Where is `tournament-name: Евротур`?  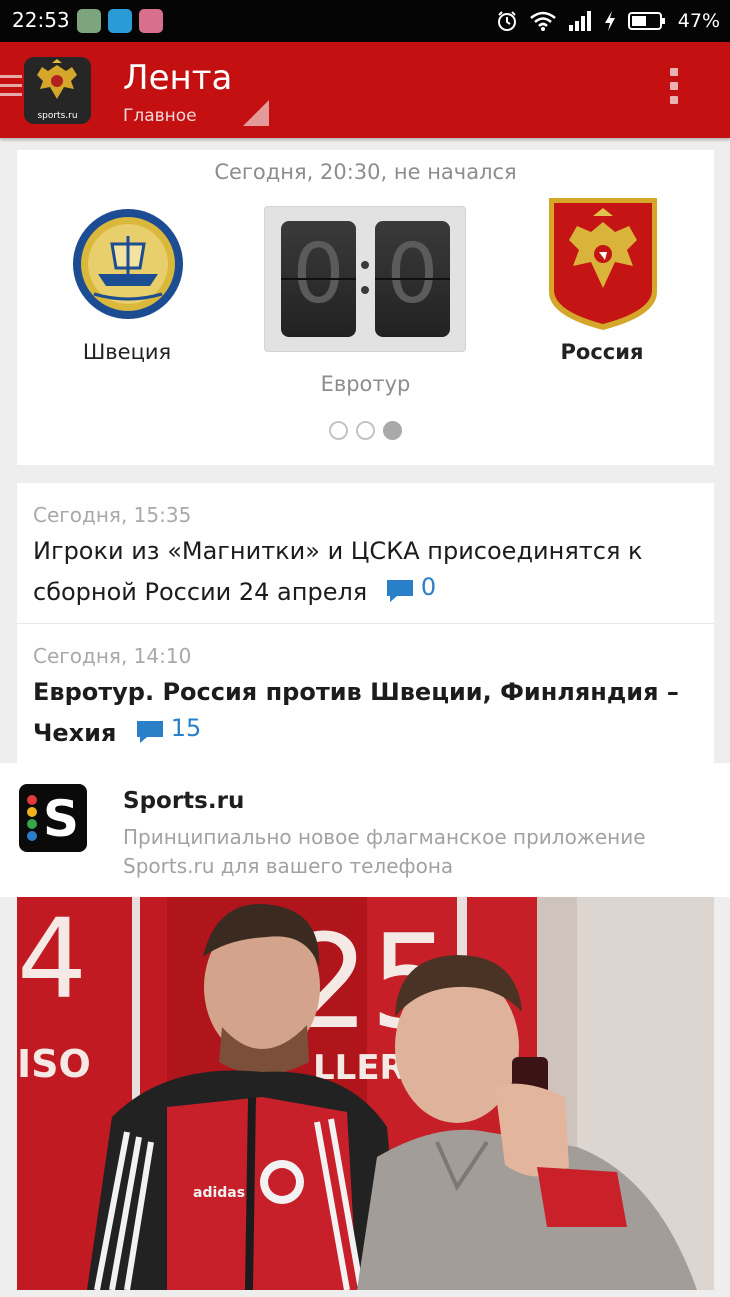
tournament-name: Евротур is located at coordinates (365, 384).